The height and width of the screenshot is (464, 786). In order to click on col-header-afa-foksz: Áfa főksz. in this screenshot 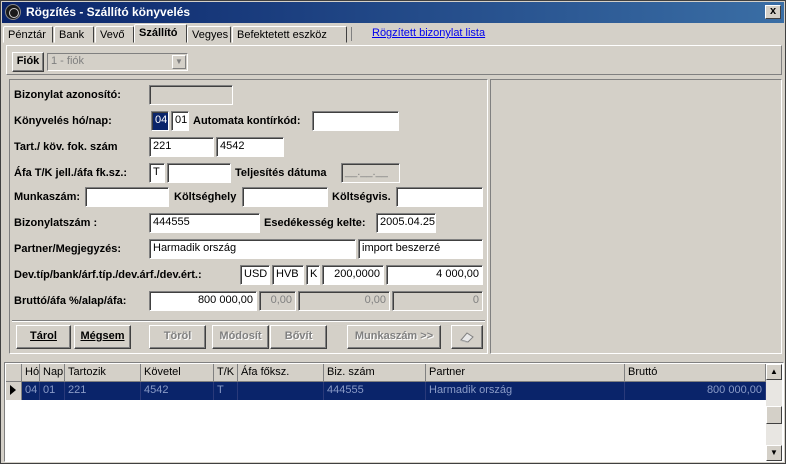, I will do `click(281, 373)`.